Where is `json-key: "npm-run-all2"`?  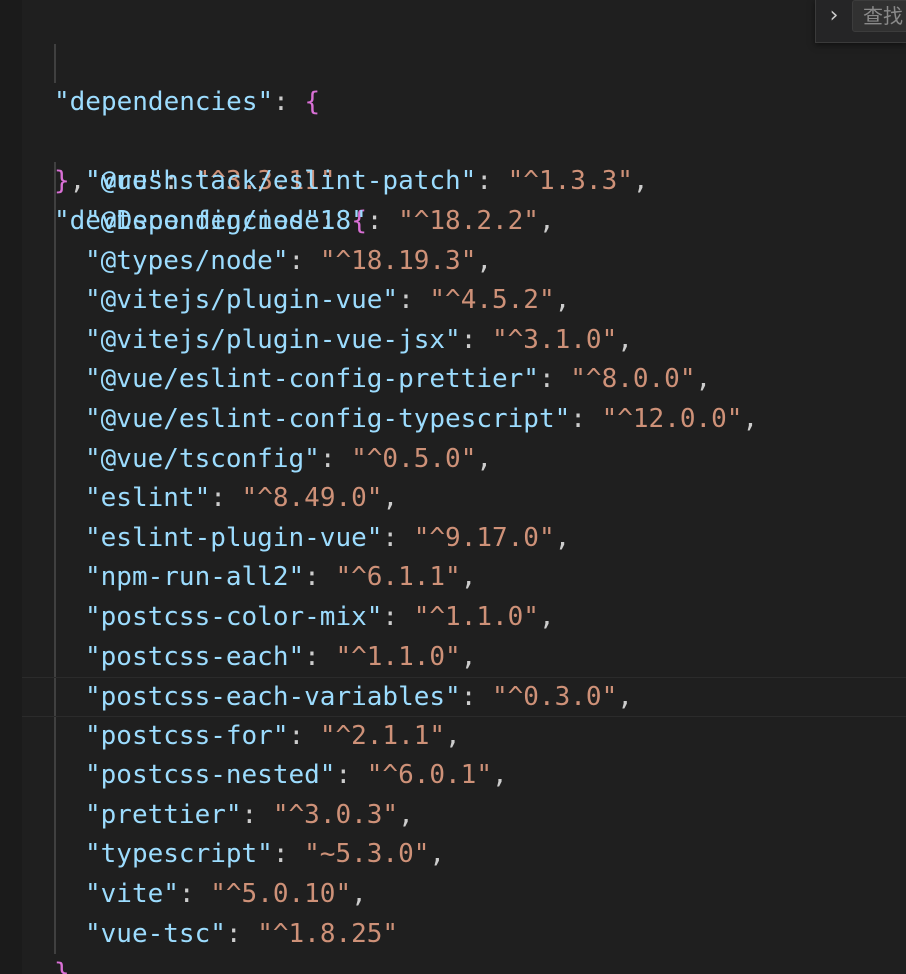 json-key: "npm-run-all2" is located at coordinates (195, 577).